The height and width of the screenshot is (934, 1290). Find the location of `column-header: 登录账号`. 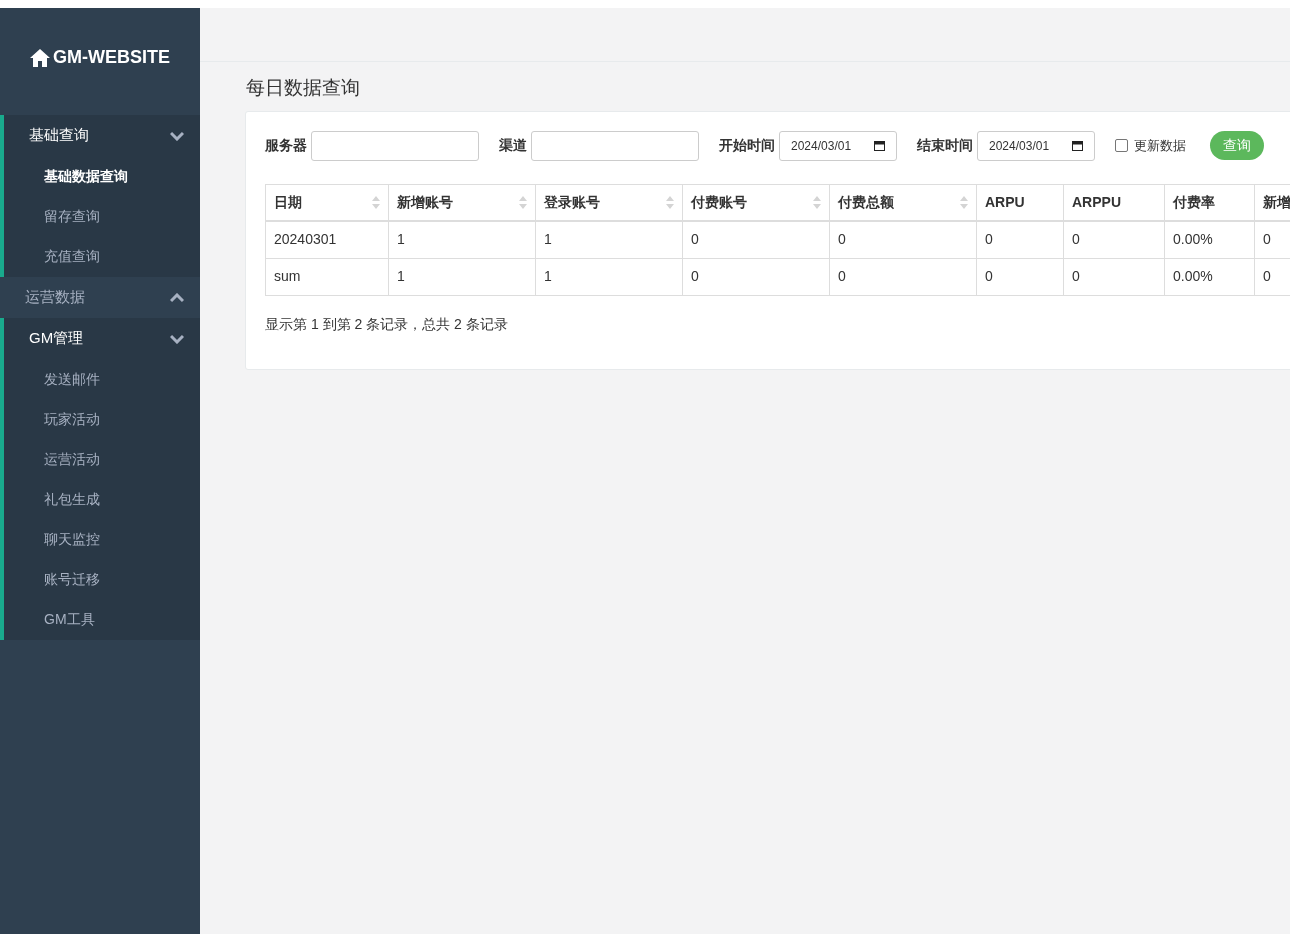

column-header: 登录账号 is located at coordinates (572, 202).